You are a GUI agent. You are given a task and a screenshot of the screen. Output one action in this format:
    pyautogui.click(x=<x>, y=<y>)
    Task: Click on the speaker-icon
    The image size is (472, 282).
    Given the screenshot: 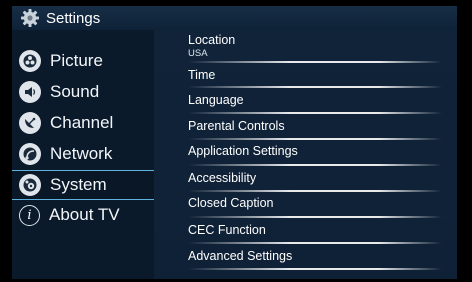 What is the action you would take?
    pyautogui.click(x=30, y=92)
    